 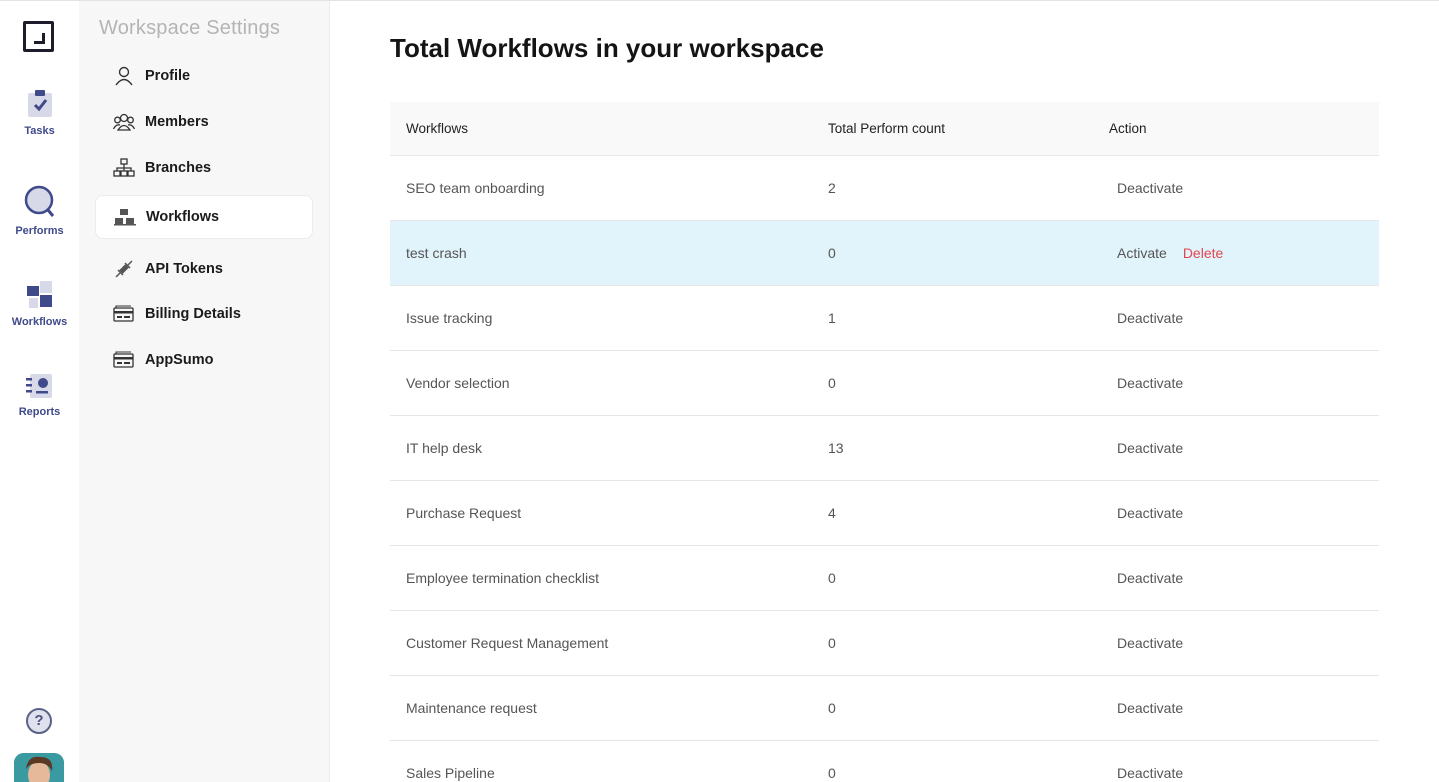 I want to click on workflow-name: Purchase Request, so click(x=464, y=513).